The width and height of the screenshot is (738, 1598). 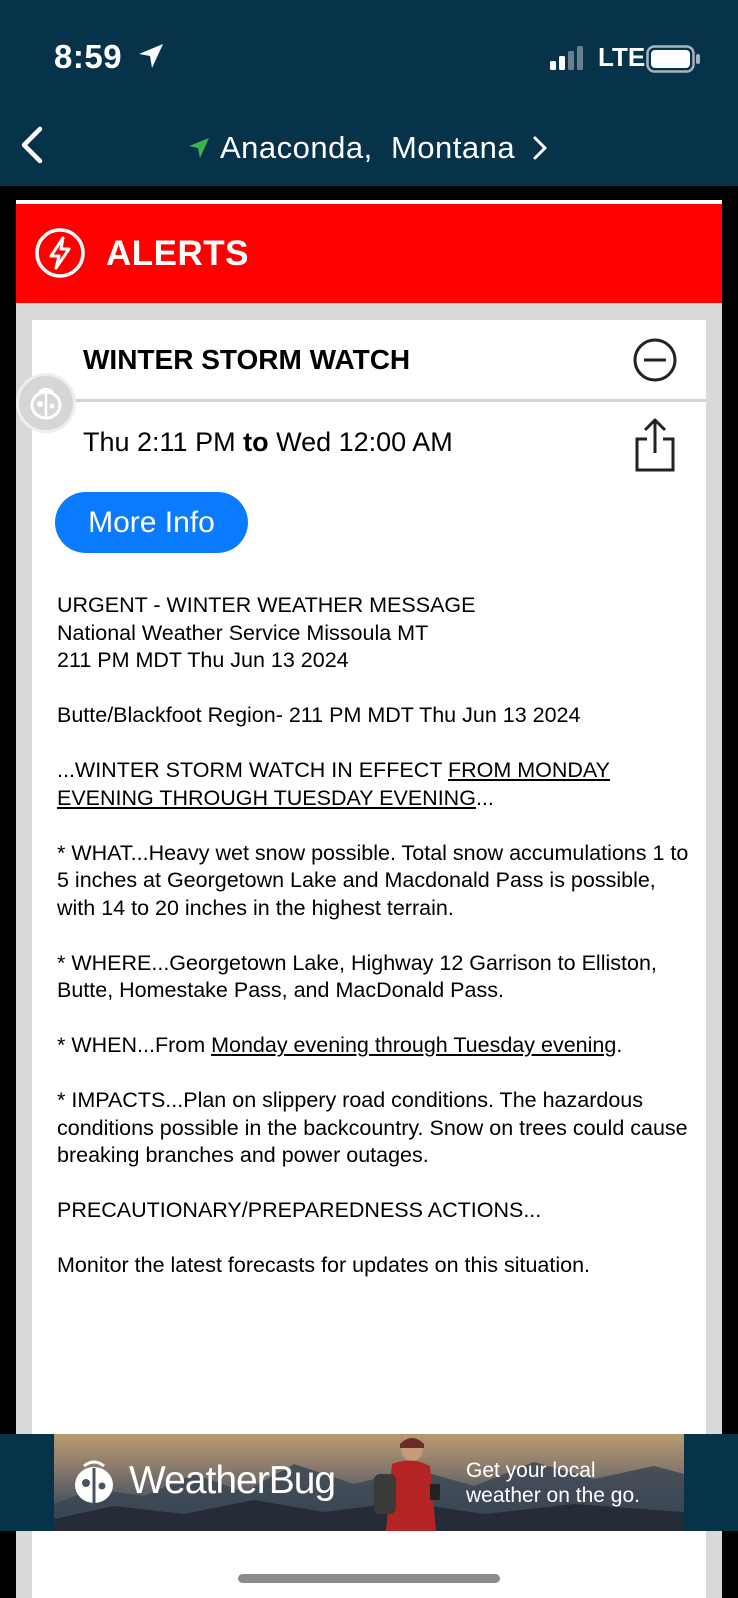 I want to click on message-header-line: 211 PM MDT Thu Jun 13 2024, so click(x=203, y=660).